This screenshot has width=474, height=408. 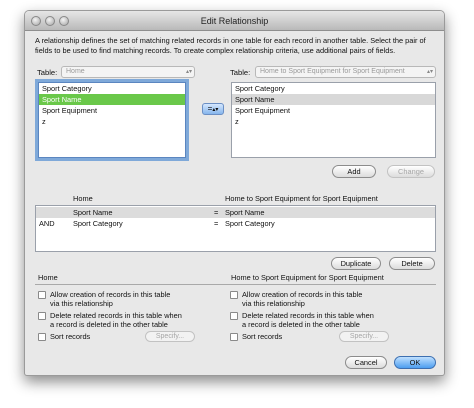 I want to click on duplicate-button: Duplicate, so click(x=356, y=263).